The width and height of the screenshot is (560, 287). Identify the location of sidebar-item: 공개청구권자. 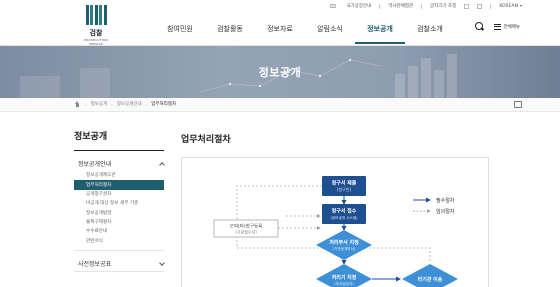
(119, 194).